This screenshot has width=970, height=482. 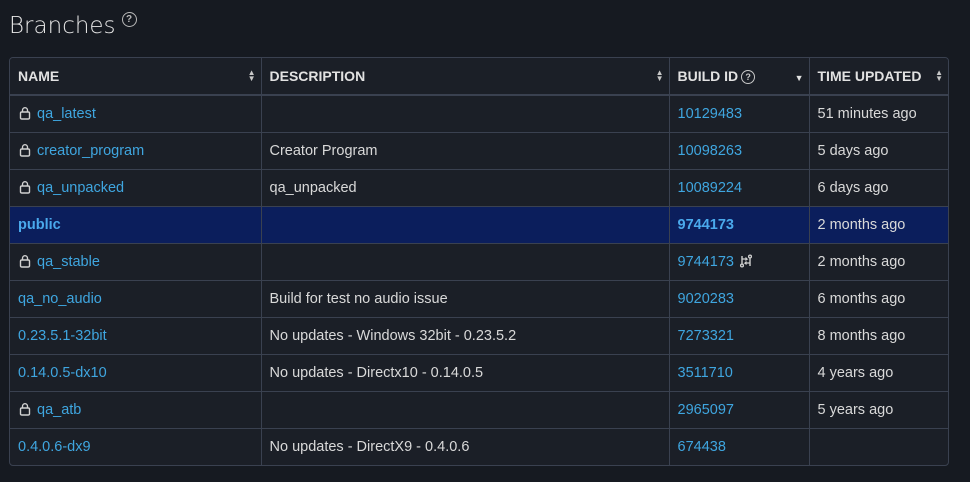 I want to click on table-row: qa_stable 9744173 2 months ago, so click(x=479, y=262).